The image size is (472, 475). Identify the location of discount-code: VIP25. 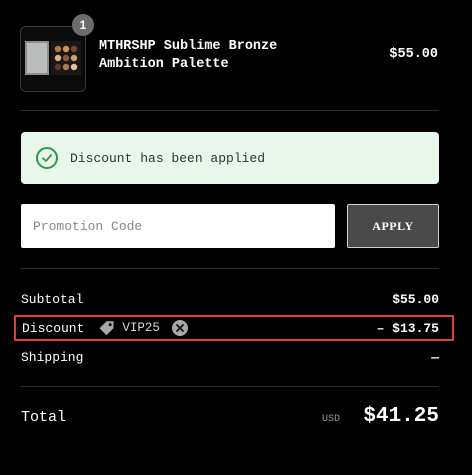
(141, 328).